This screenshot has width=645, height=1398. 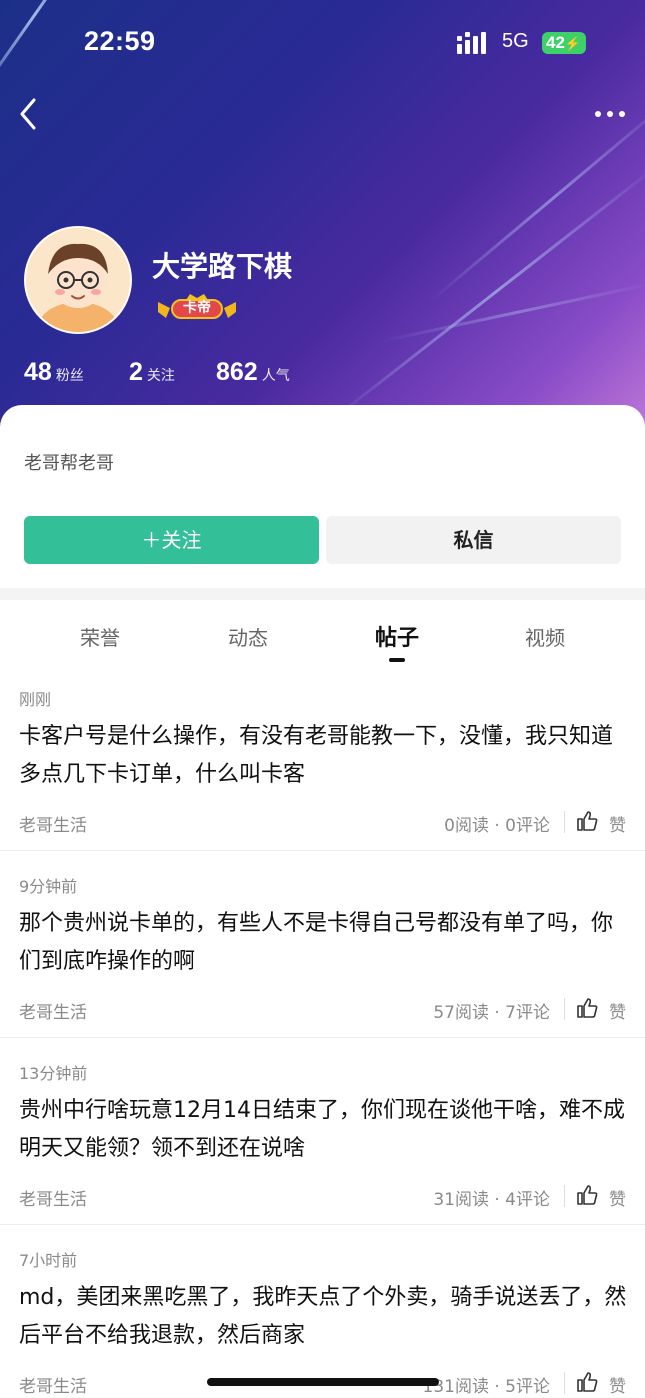 I want to click on back-arrow-icon, so click(x=32, y=114).